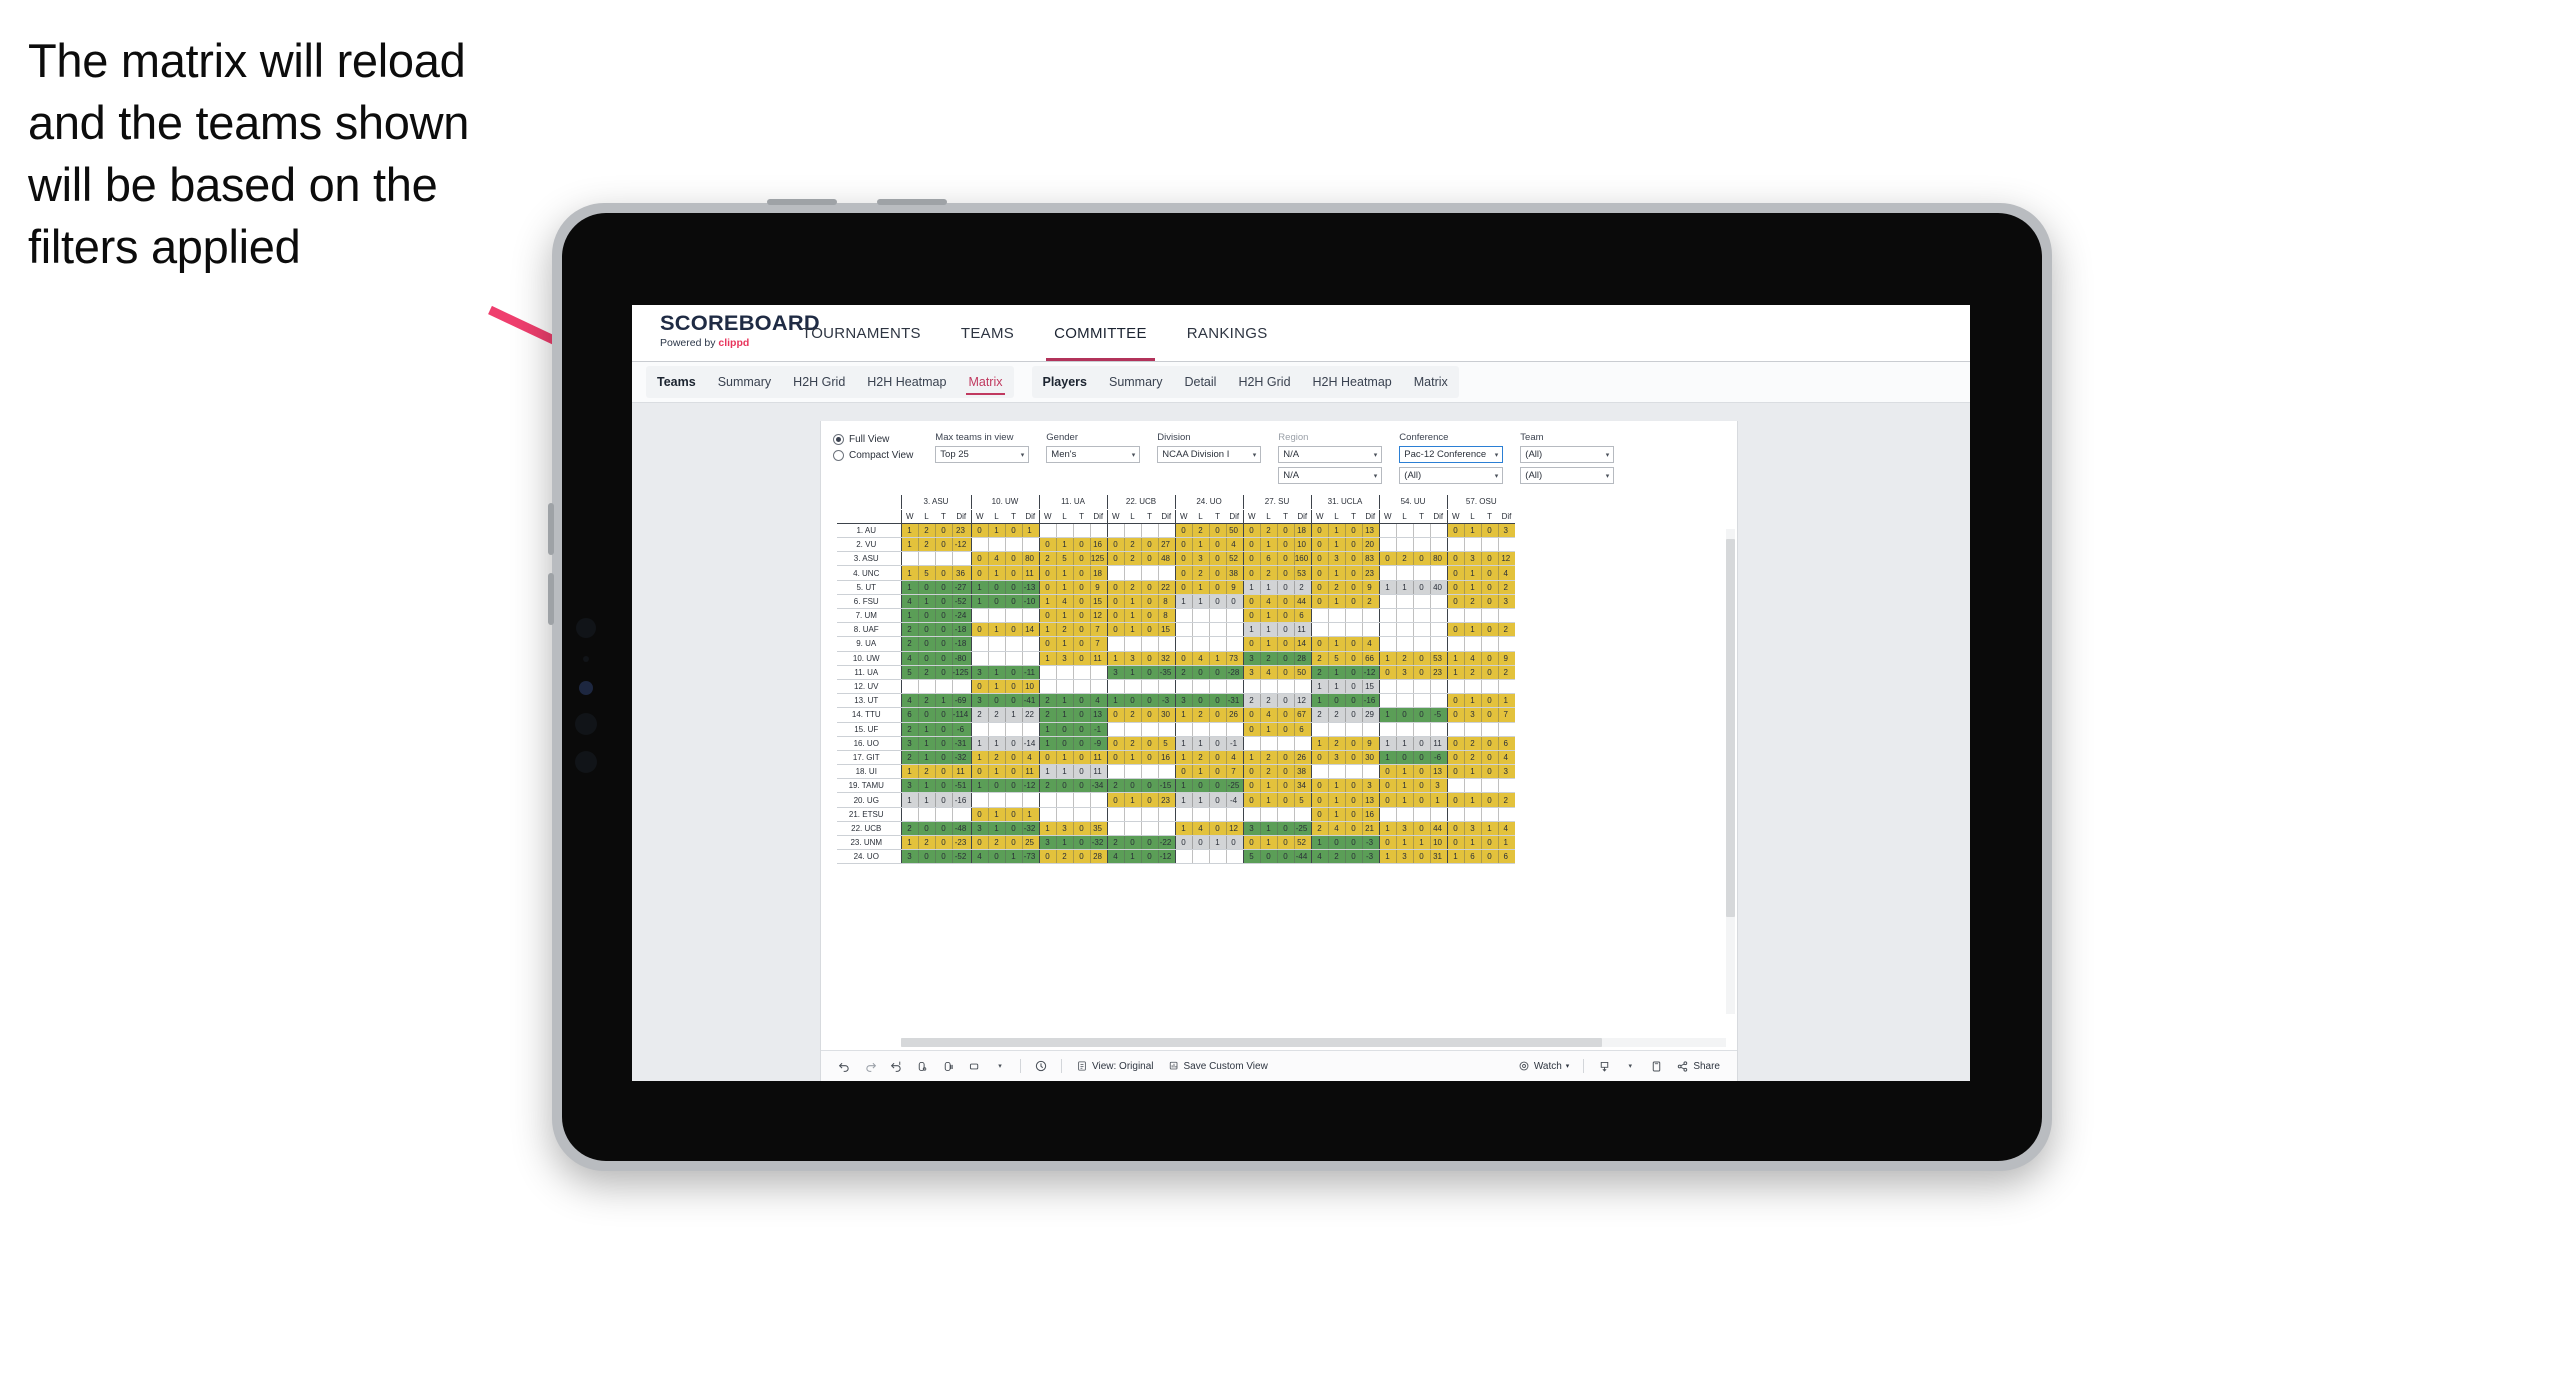 The width and height of the screenshot is (2568, 1382). What do you see at coordinates (1201, 814) in the screenshot?
I see `matrix-cell-r20-c4-l` at bounding box center [1201, 814].